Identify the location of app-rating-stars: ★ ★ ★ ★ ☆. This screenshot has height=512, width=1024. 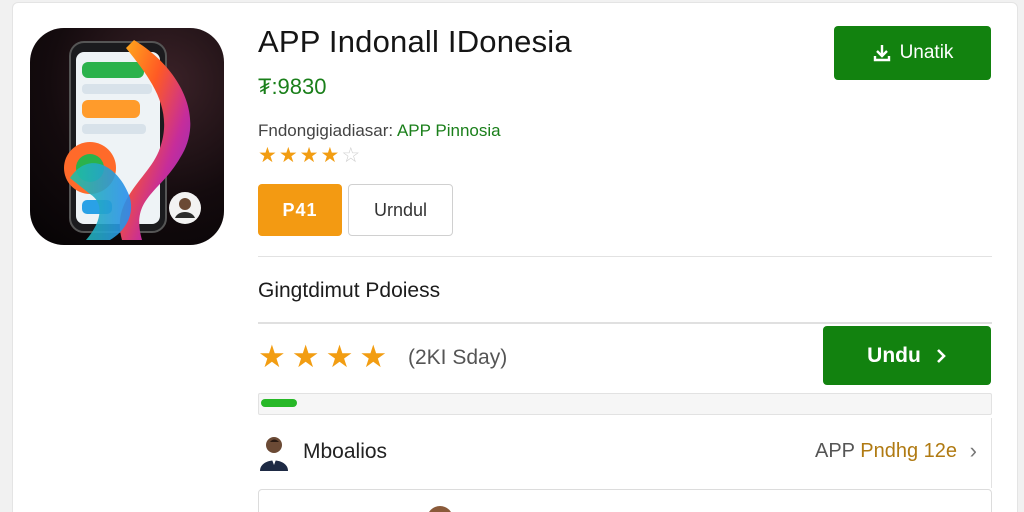
(309, 155).